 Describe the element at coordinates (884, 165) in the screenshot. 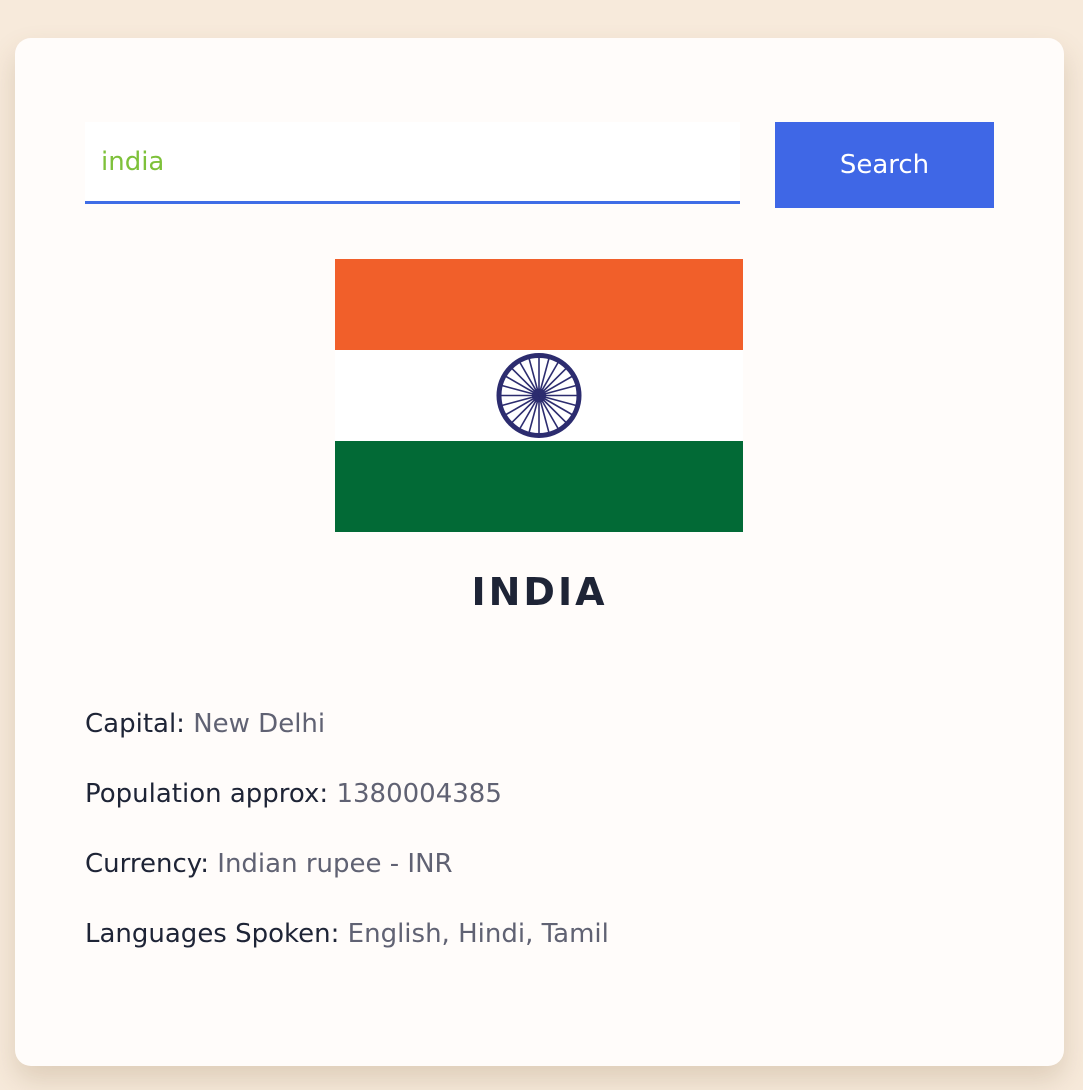

I see `search-button: Search` at that location.